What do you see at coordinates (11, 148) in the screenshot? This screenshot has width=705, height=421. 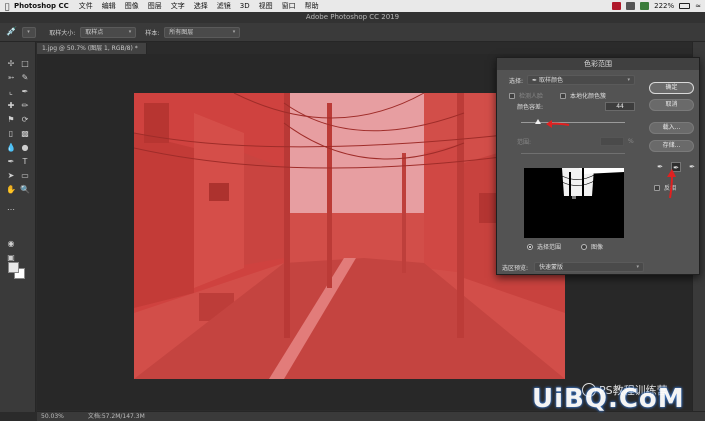 I see `blur-tool-icon: 💧` at bounding box center [11, 148].